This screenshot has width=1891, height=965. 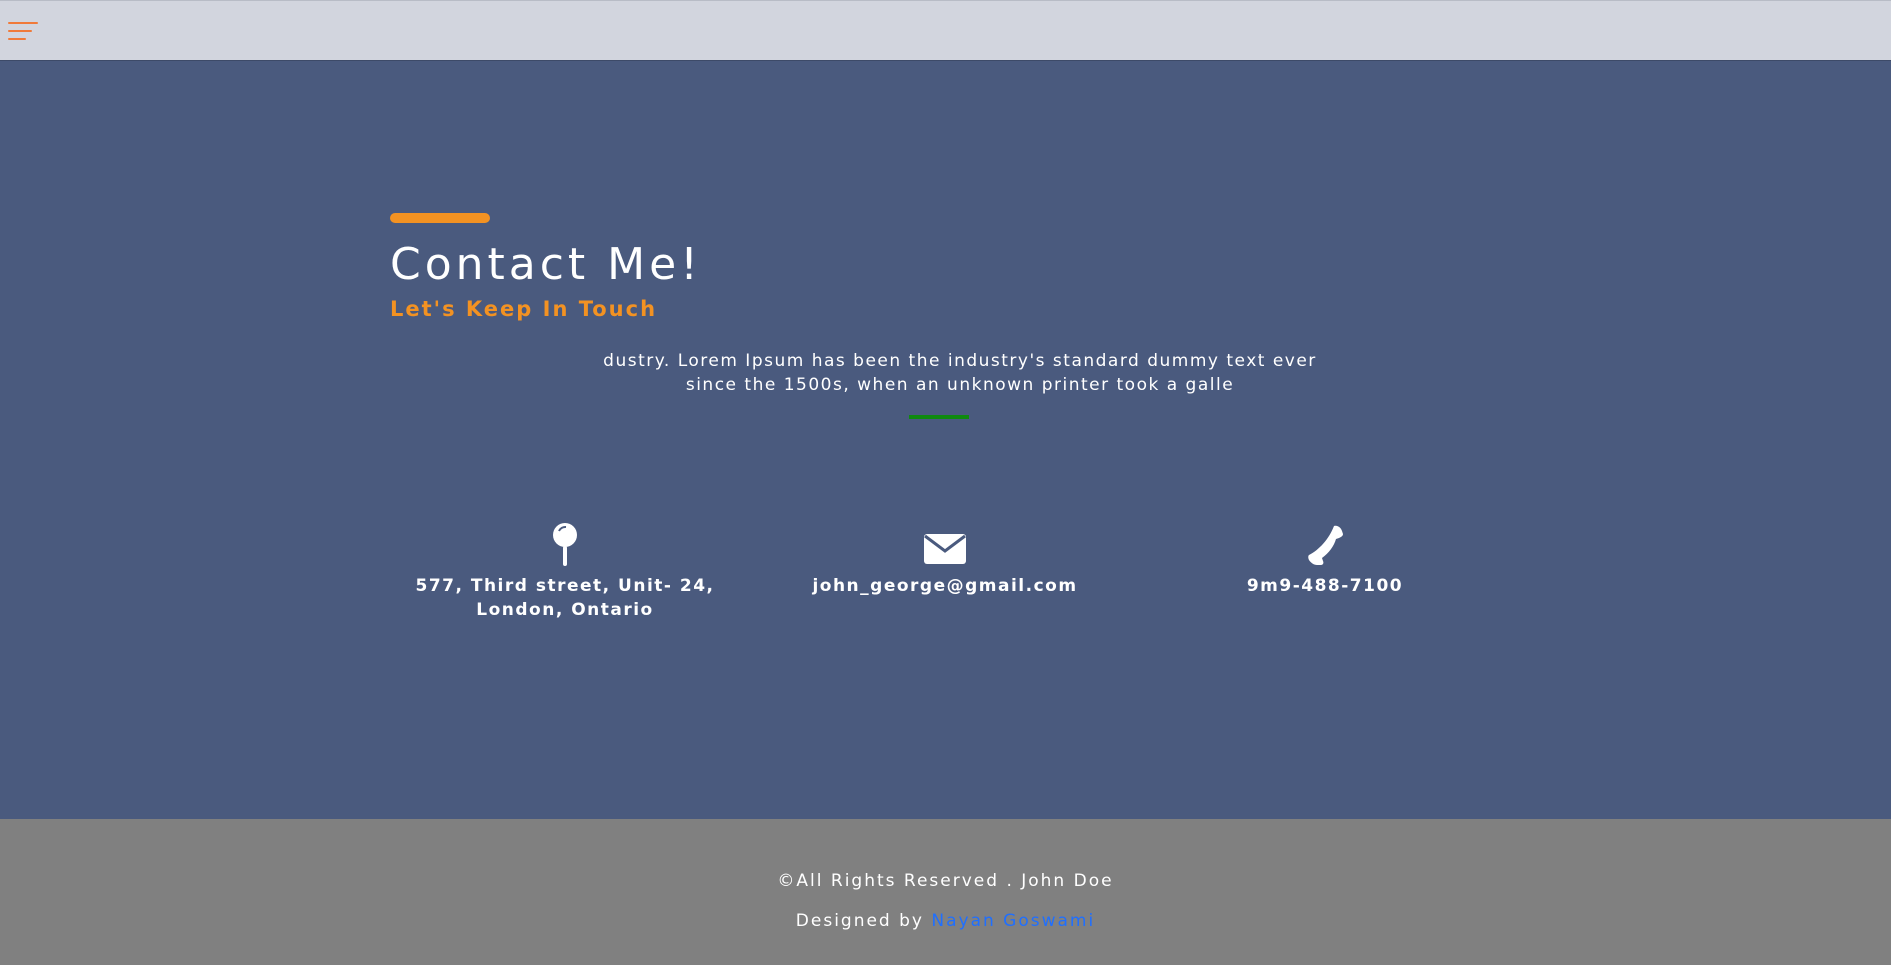 I want to click on top-navbar, so click(x=945, y=30).